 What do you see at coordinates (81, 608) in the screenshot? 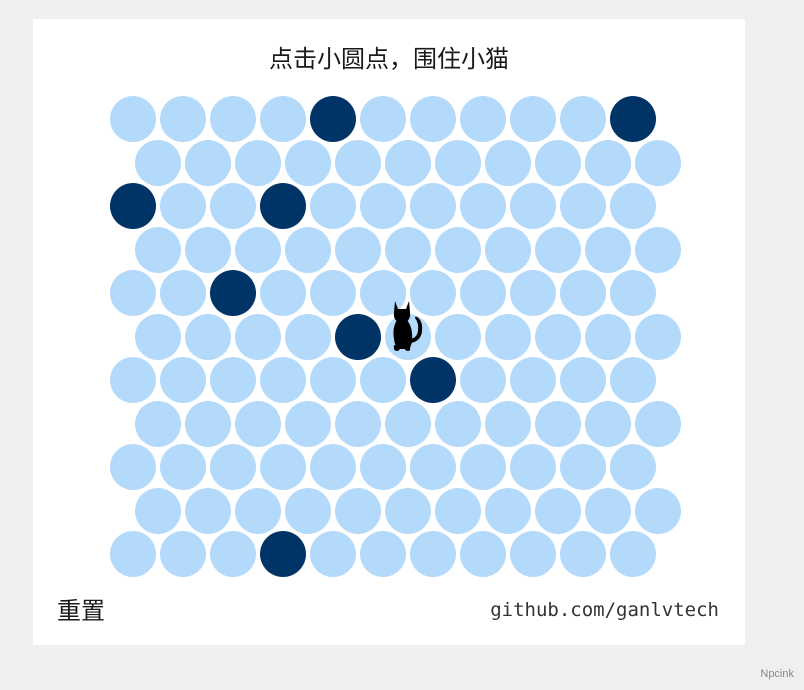
I see `reset-button: 重置` at bounding box center [81, 608].